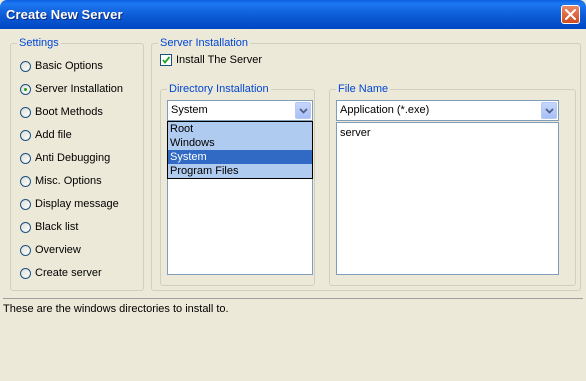 The width and height of the screenshot is (586, 381). I want to click on settings-item-label: Basic Options, so click(69, 66).